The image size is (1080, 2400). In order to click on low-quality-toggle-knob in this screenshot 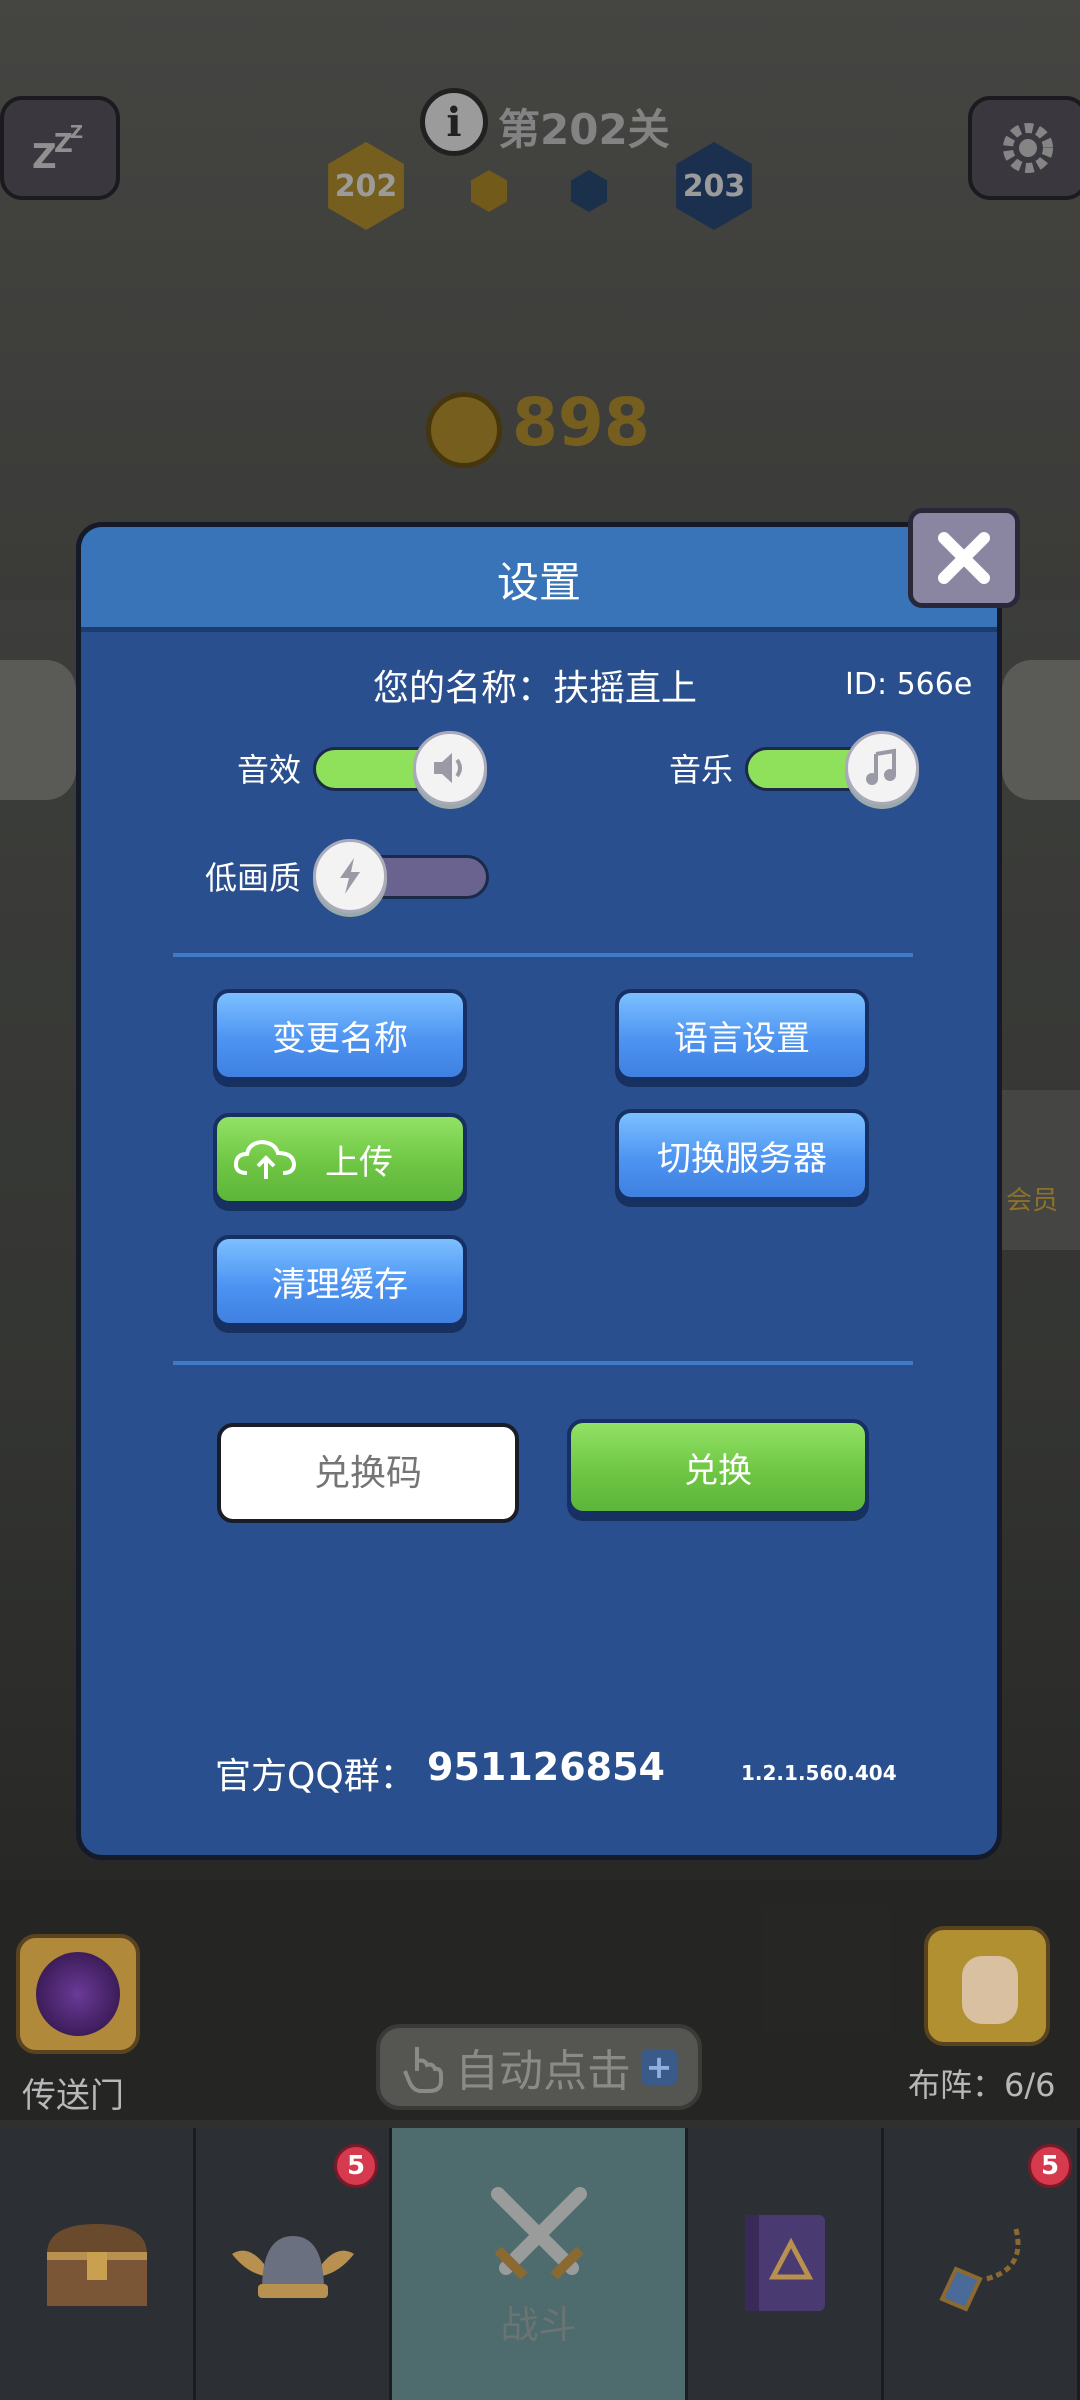, I will do `click(350, 876)`.